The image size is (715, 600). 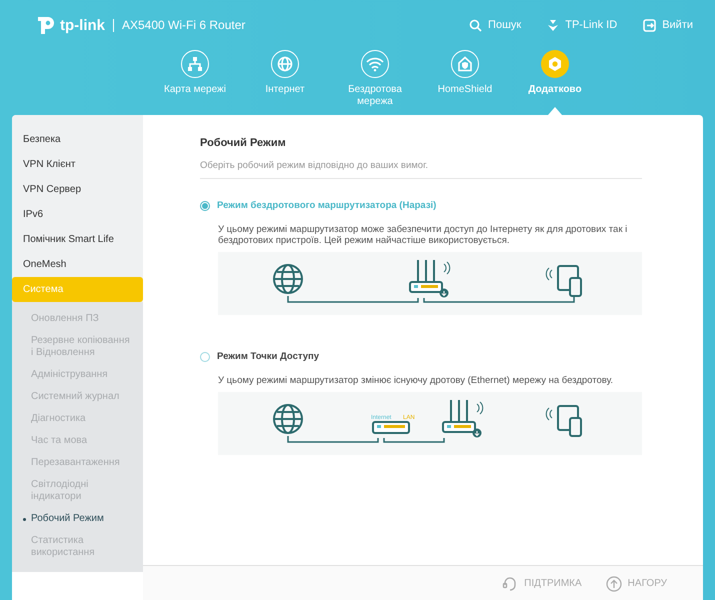 What do you see at coordinates (555, 80) in the screenshot?
I see `nav-tab: Додатково` at bounding box center [555, 80].